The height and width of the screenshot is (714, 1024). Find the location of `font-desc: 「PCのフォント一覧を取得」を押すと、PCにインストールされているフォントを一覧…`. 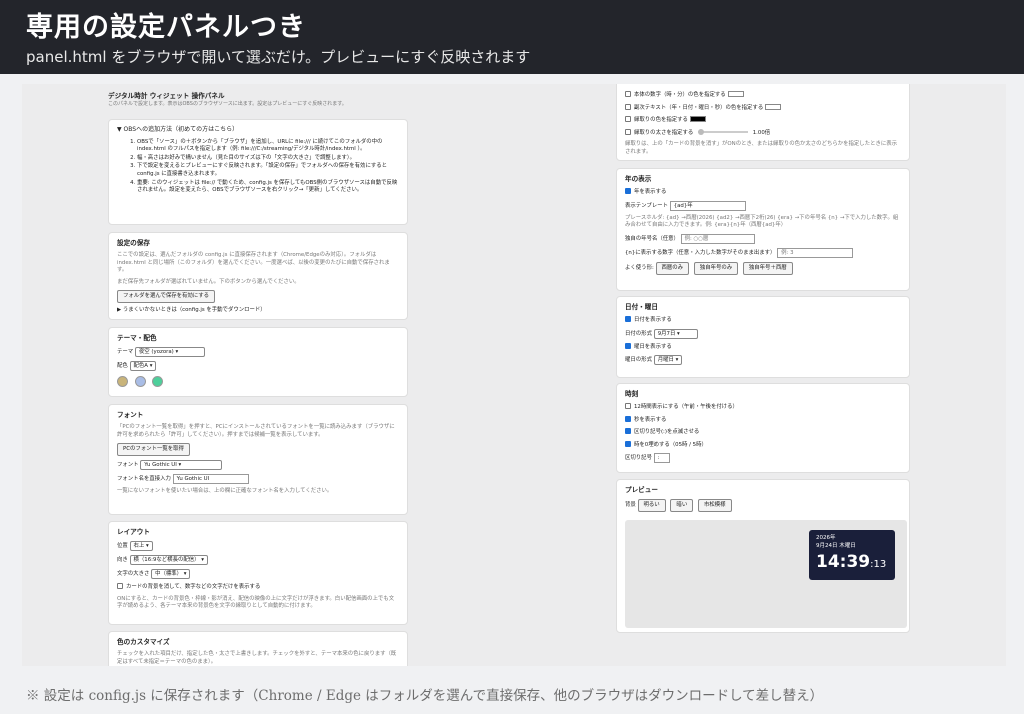

font-desc: 「PCのフォント一覧を取得」を押すと、PCにインストールされているフォントを一覧… is located at coordinates (256, 431).